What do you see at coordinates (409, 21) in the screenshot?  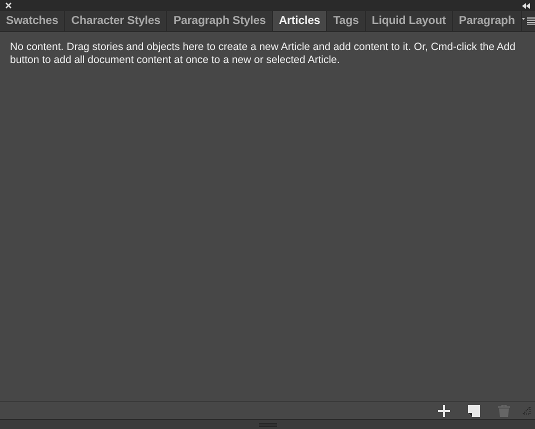 I see `tab: Liquid Layout` at bounding box center [409, 21].